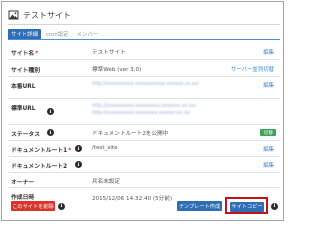 The image size is (320, 240). Describe the element at coordinates (132, 199) in the screenshot. I see `created-at-value: 2015/12/06 14:32:40 (5分前)` at that location.